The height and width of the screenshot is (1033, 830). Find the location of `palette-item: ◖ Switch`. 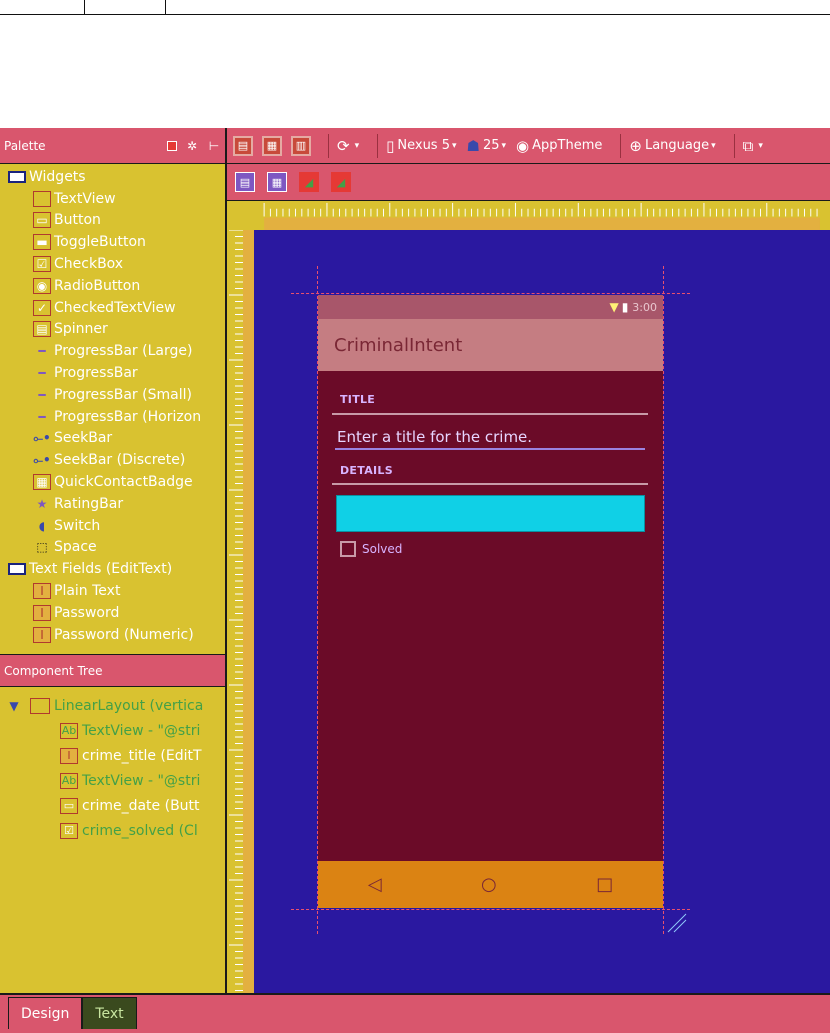

palette-item: ◖ Switch is located at coordinates (112, 526).